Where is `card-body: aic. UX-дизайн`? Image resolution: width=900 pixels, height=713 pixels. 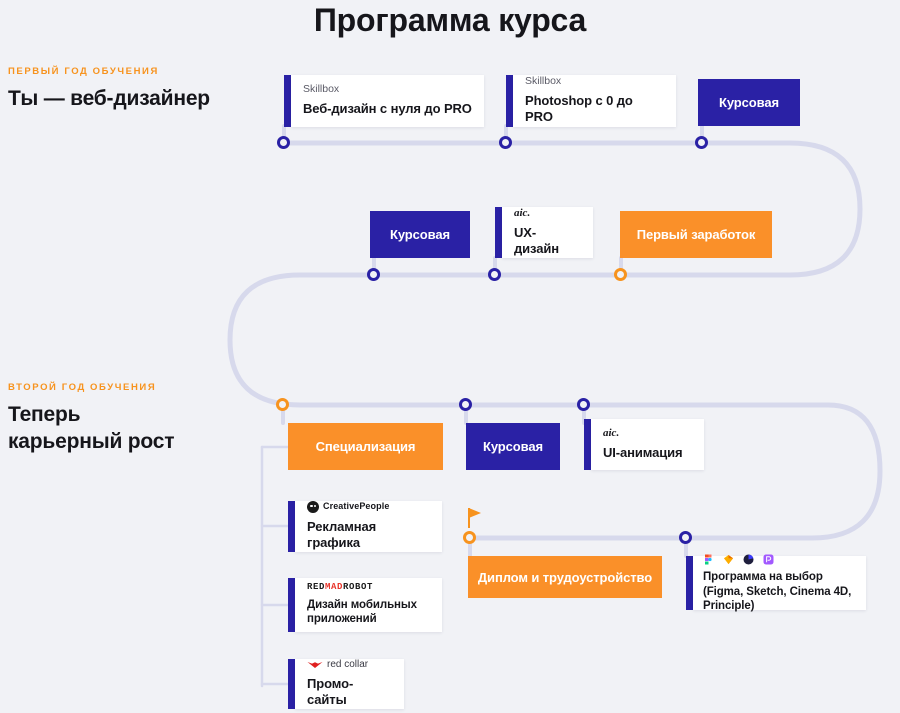 card-body: aic. UX-дизайн is located at coordinates (547, 232).